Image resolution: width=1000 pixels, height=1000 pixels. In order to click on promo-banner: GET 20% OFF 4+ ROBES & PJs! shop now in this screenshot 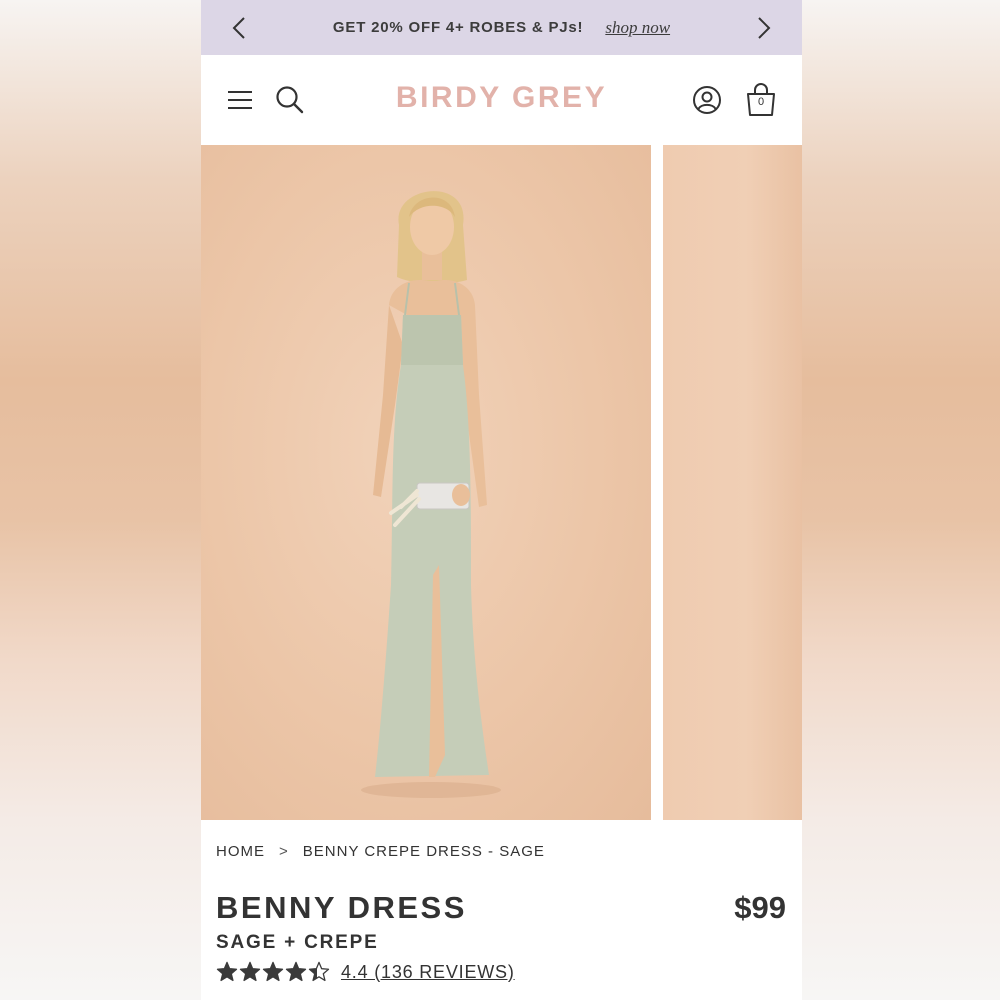, I will do `click(501, 27)`.